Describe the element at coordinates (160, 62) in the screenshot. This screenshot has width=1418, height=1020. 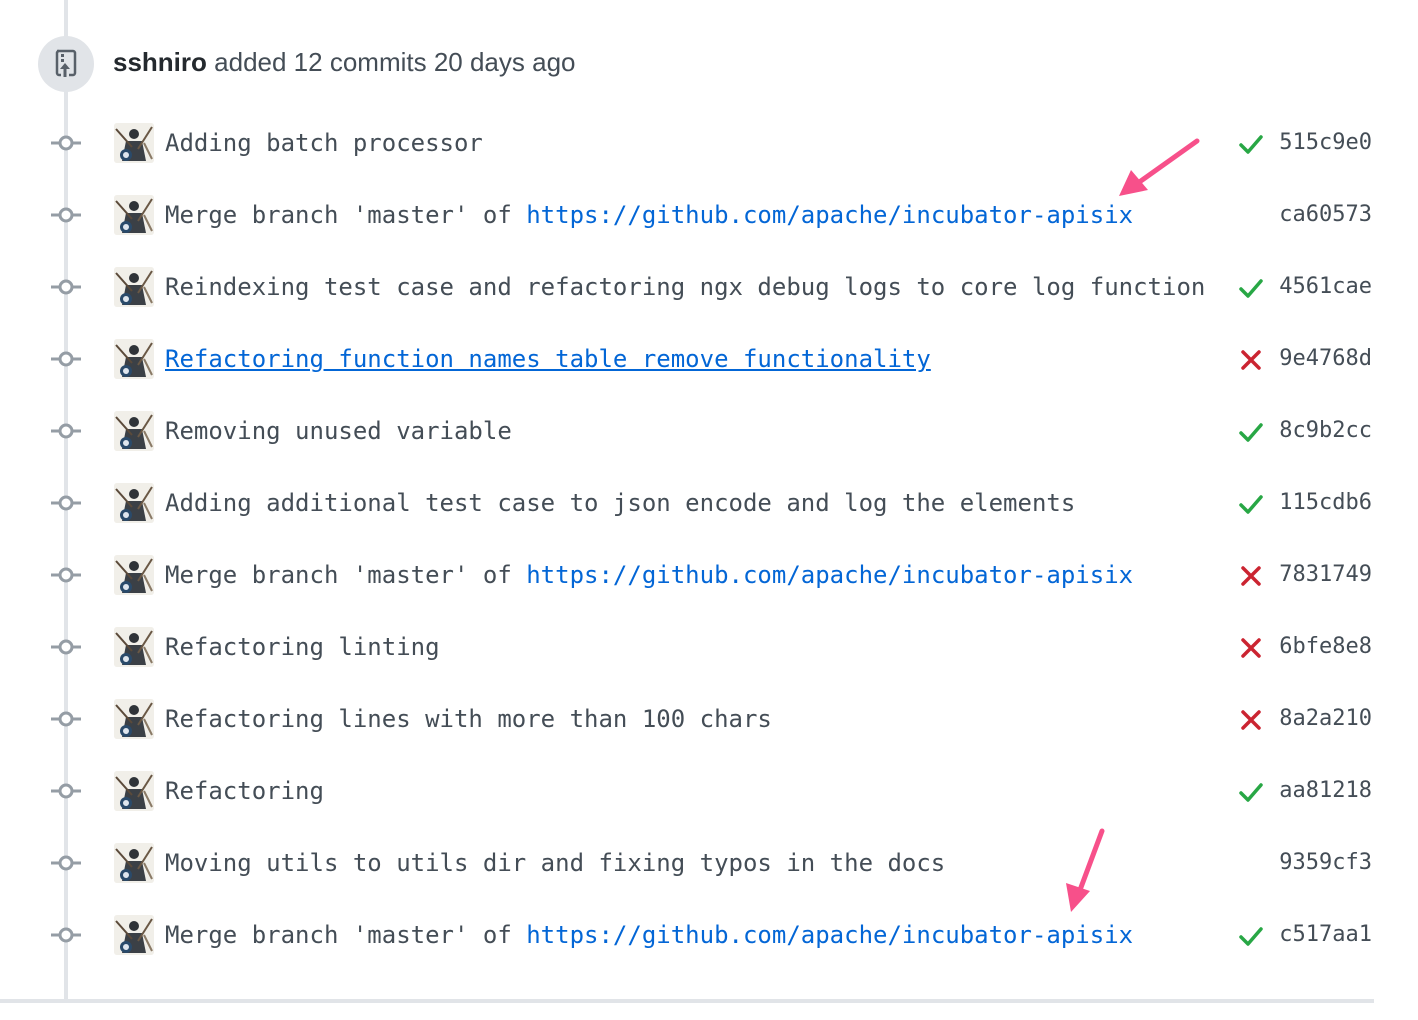
I see `author-link: sshniro` at that location.